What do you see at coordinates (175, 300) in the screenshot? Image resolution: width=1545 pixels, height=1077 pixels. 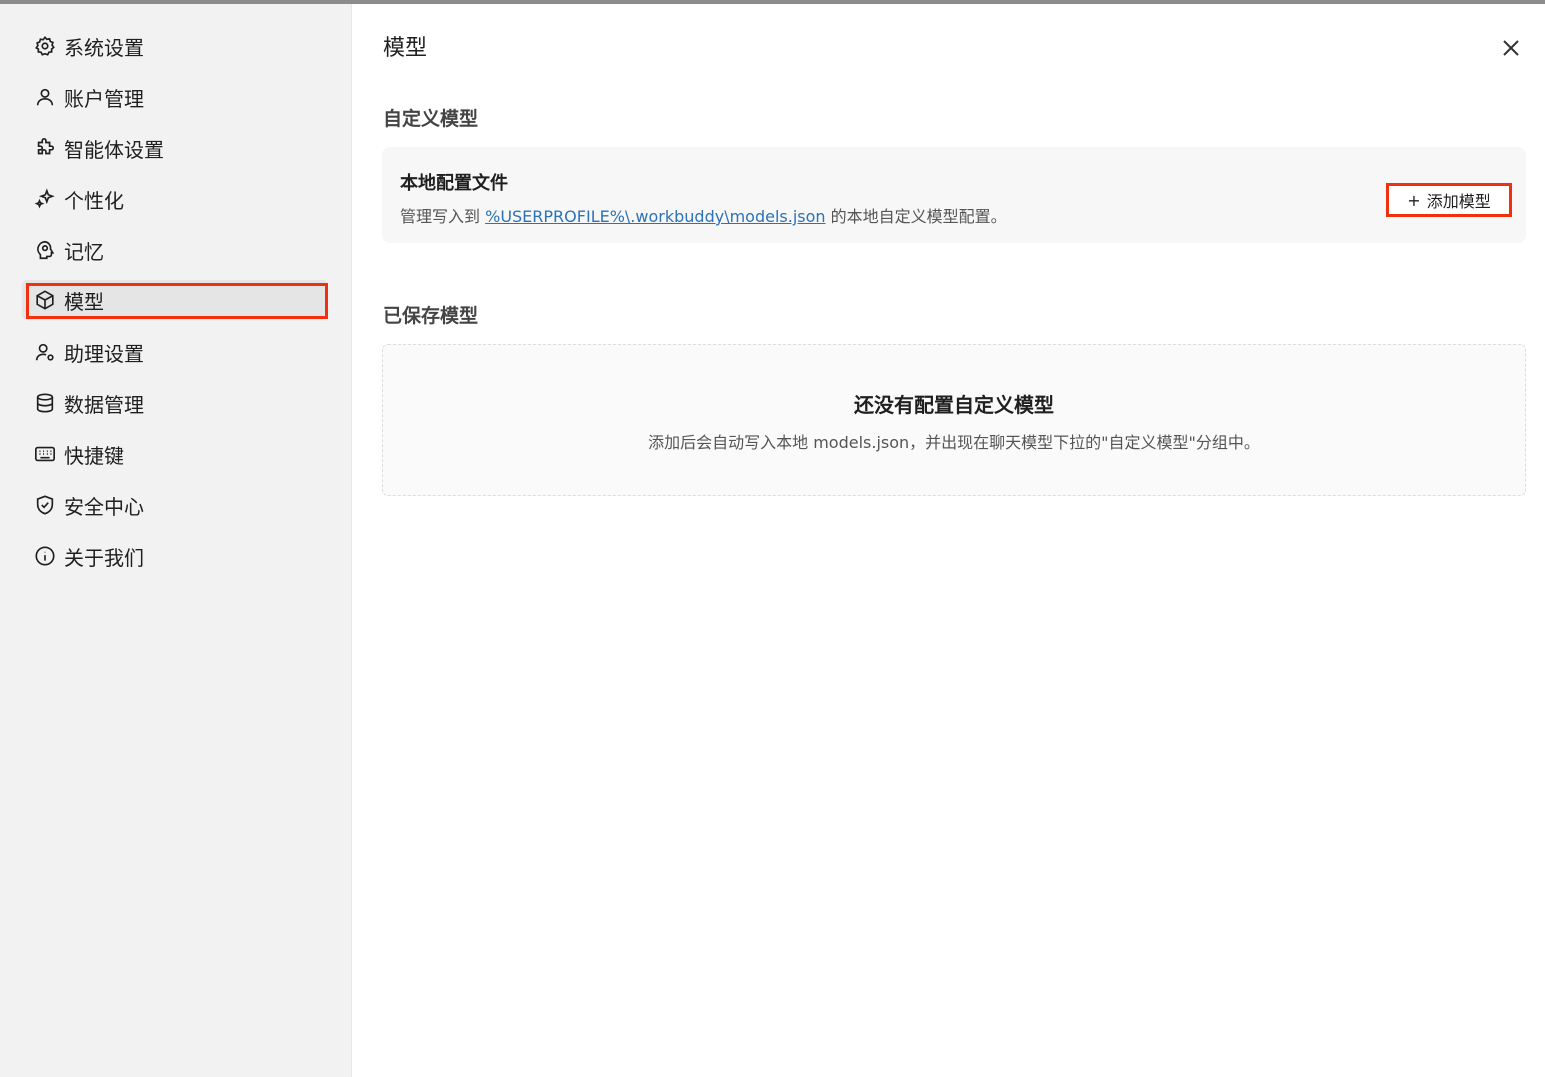 I see `sidebar-item-models: 模型` at bounding box center [175, 300].